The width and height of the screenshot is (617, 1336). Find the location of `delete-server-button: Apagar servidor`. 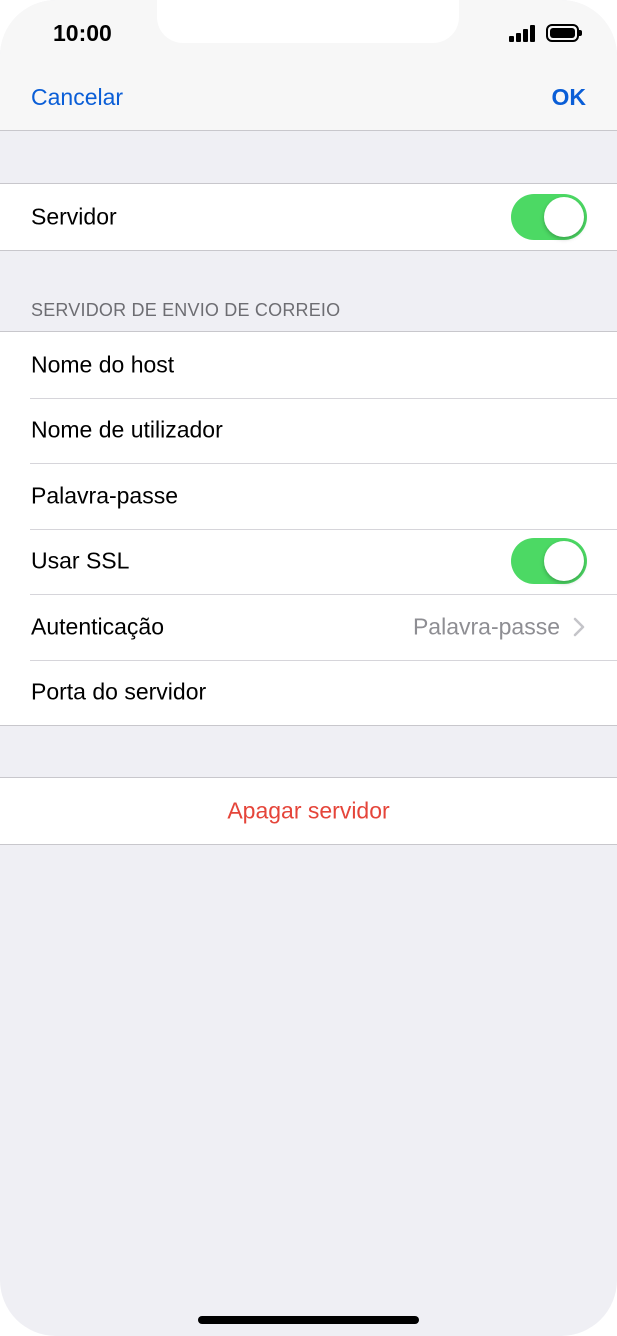

delete-server-button: Apagar servidor is located at coordinates (308, 811).